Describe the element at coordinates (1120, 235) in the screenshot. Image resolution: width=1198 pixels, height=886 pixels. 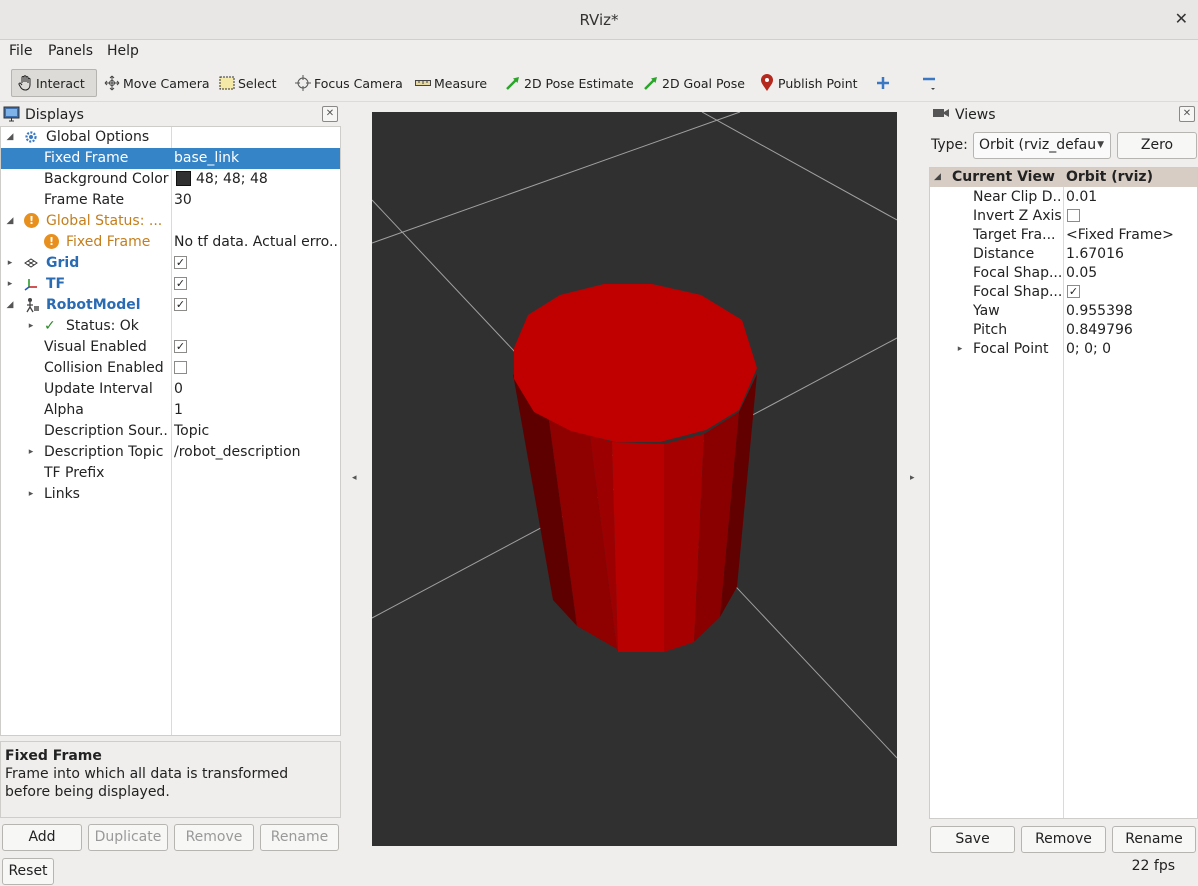
I see `target-frame-value: <Fixed Frame>` at that location.